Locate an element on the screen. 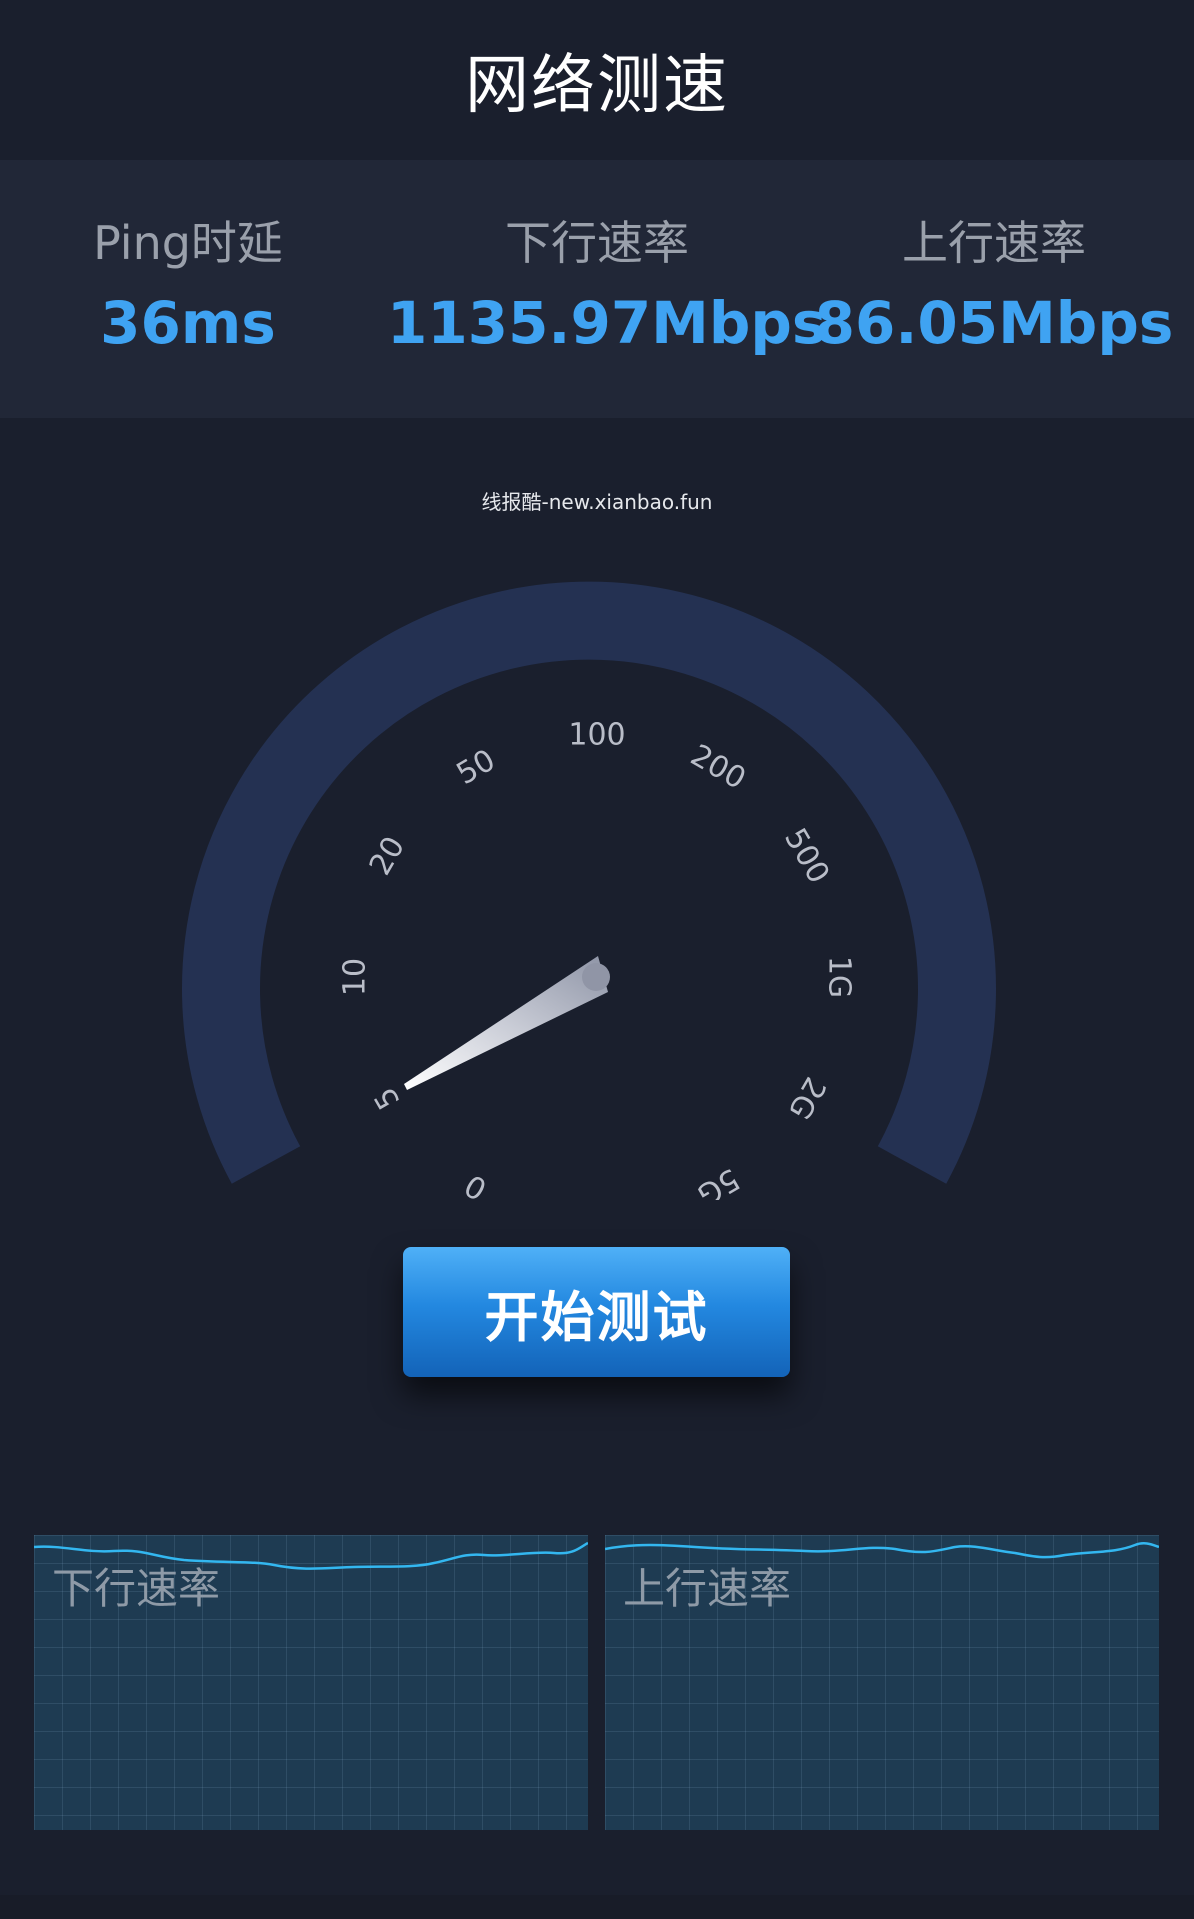 The width and height of the screenshot is (1194, 1919). gauge-tick-label: 100 is located at coordinates (596, 735).